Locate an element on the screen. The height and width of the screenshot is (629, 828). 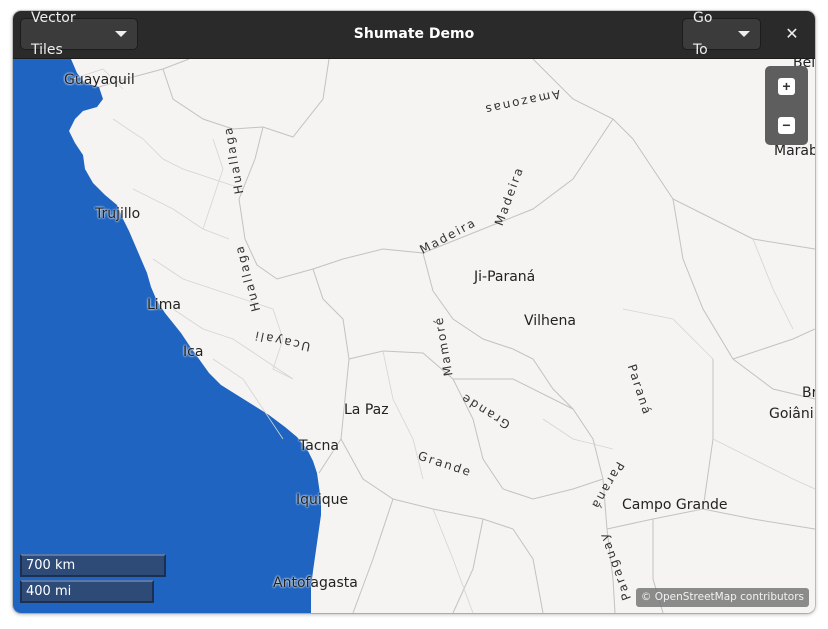
city-label: Guayaquil is located at coordinates (99, 80).